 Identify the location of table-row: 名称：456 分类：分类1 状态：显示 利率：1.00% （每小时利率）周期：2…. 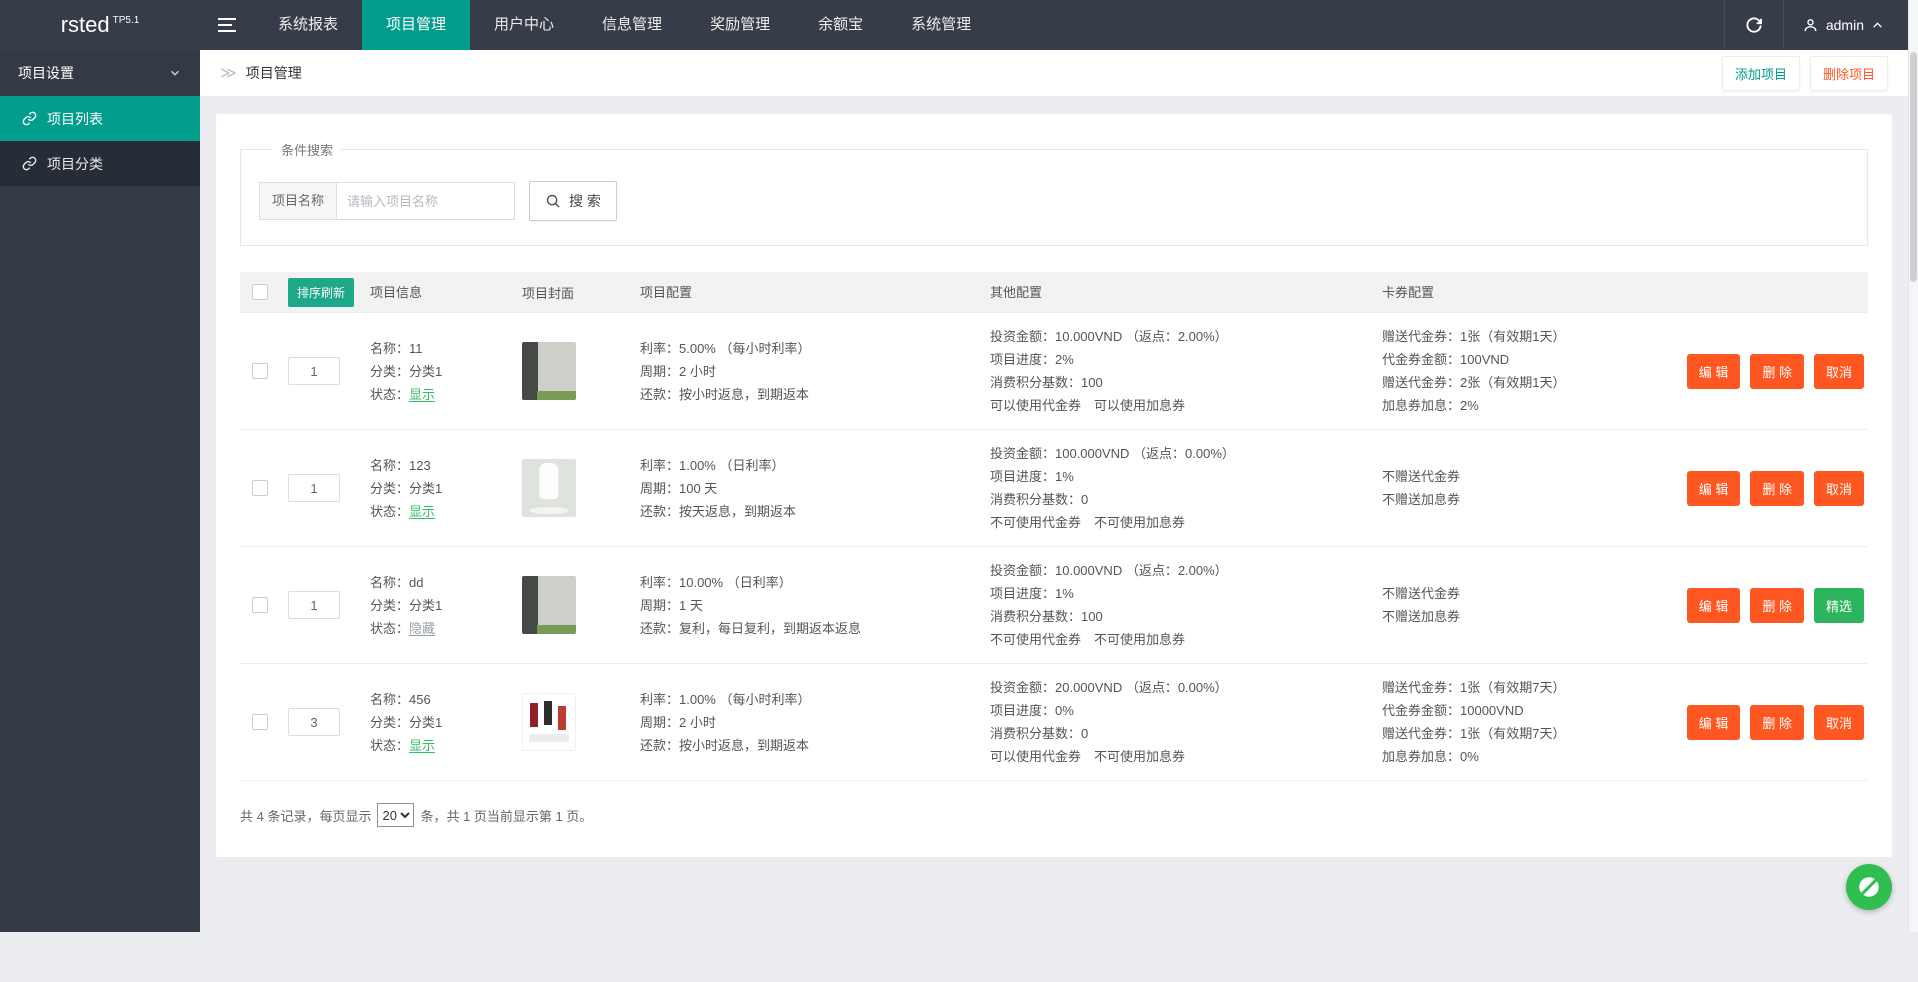
(1054, 721).